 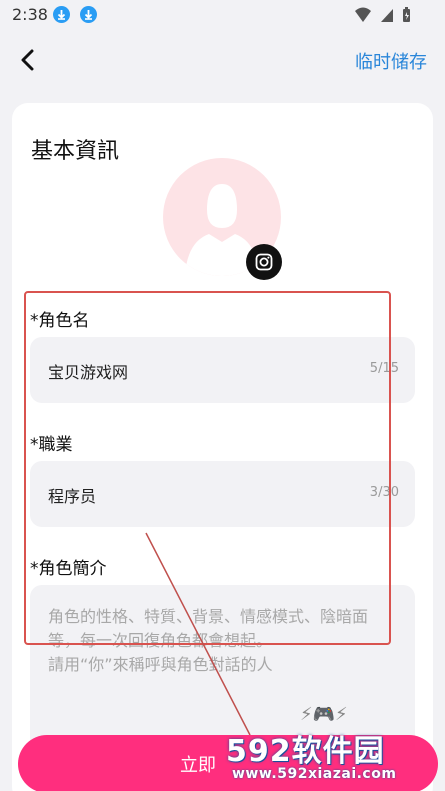 What do you see at coordinates (305, 751) in the screenshot?
I see `watermark-brand: 592软件园` at bounding box center [305, 751].